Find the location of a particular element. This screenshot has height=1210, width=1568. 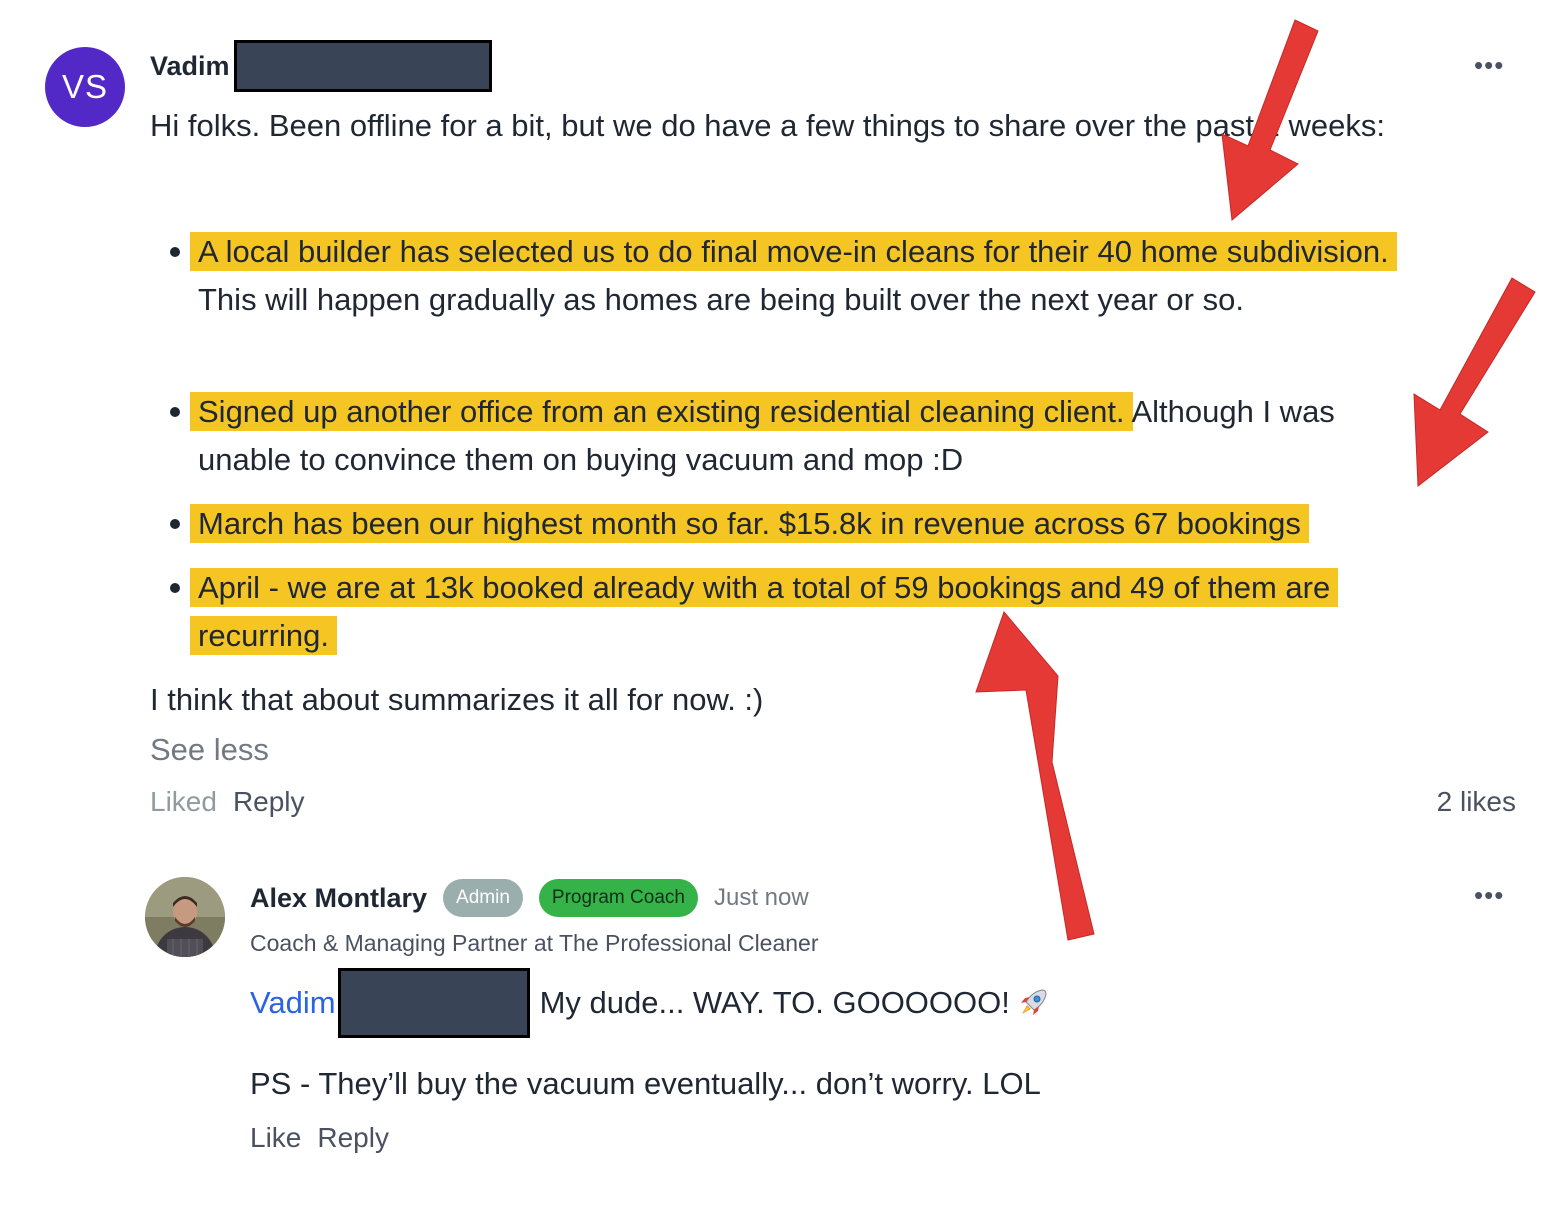

user-mention: Vadim is located at coordinates (293, 1003).